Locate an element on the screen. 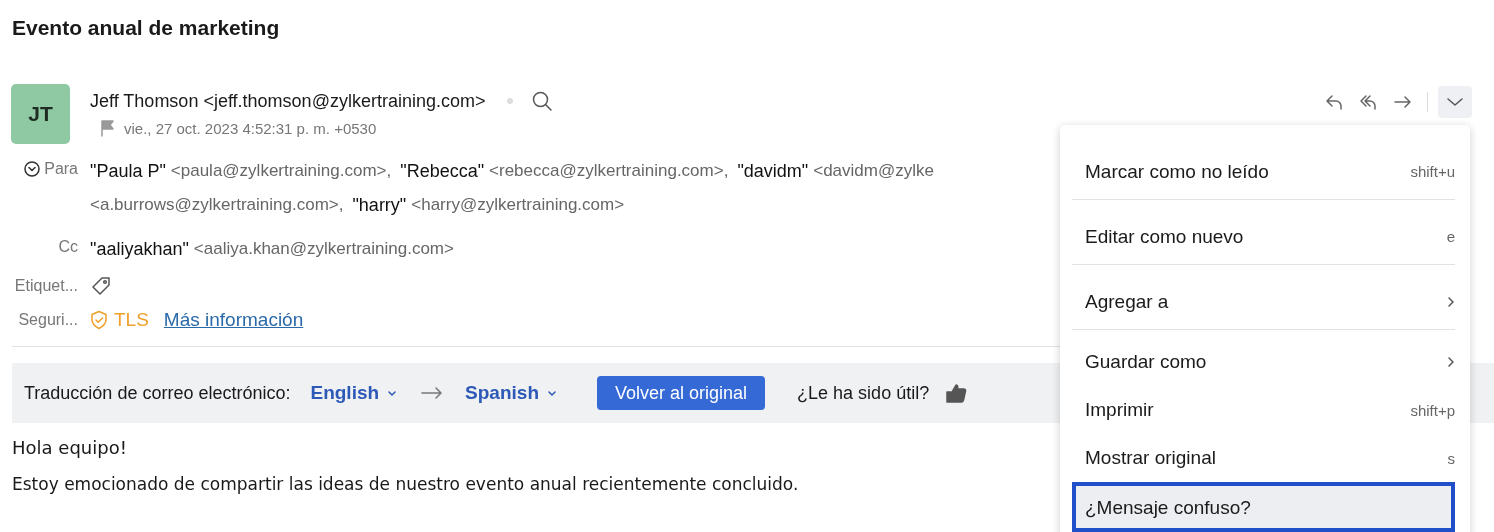 The width and height of the screenshot is (1494, 532). more-button is located at coordinates (1455, 102).